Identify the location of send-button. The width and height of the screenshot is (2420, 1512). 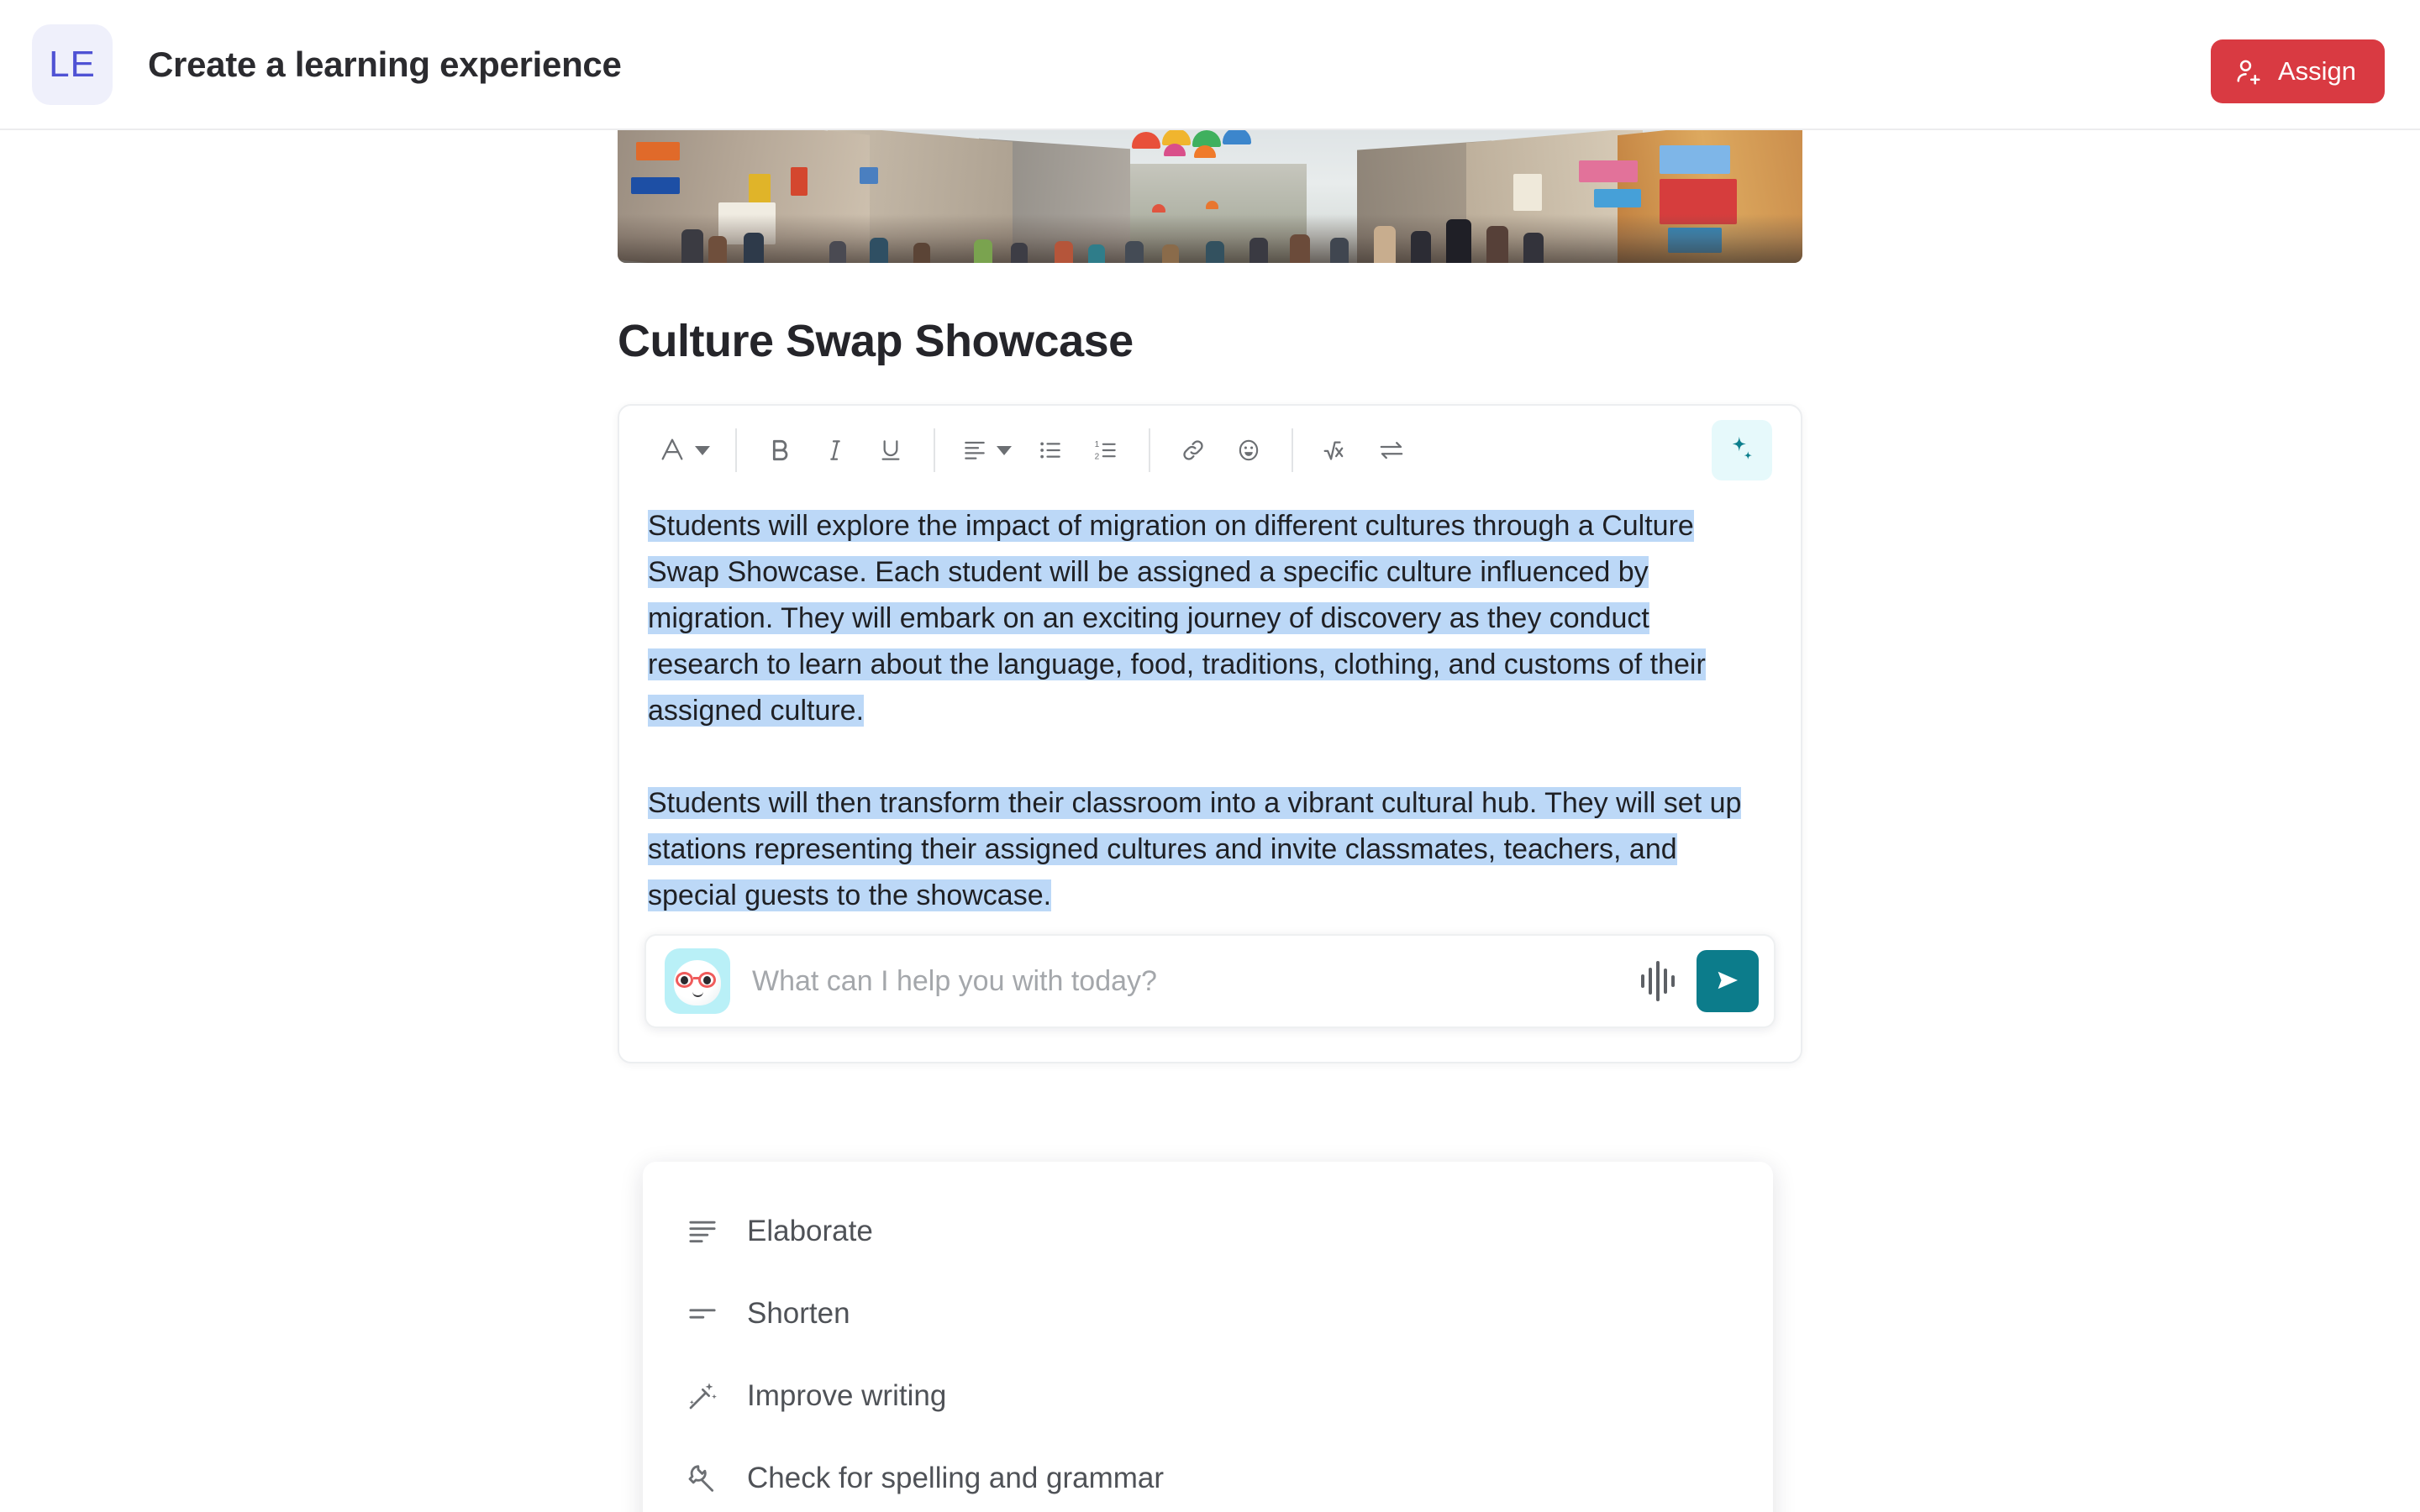
(1728, 981).